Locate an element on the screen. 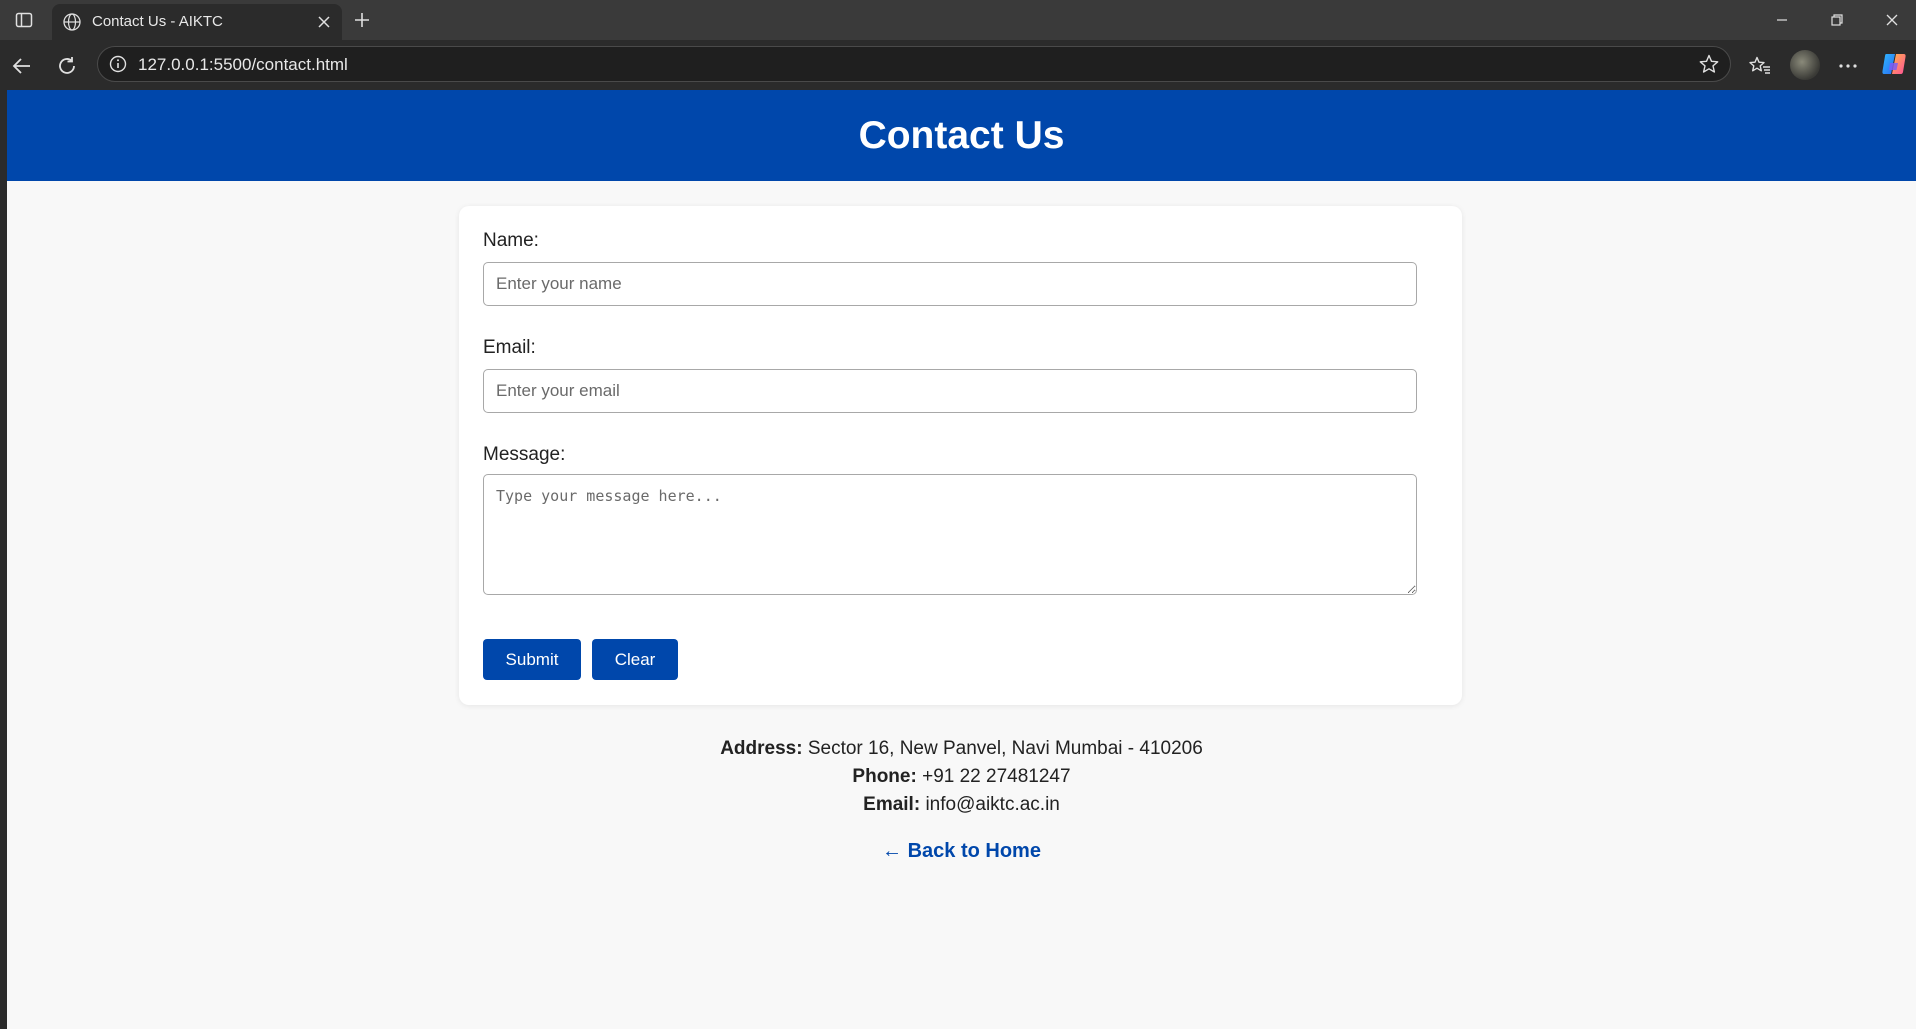  star-icon is located at coordinates (1709, 64).